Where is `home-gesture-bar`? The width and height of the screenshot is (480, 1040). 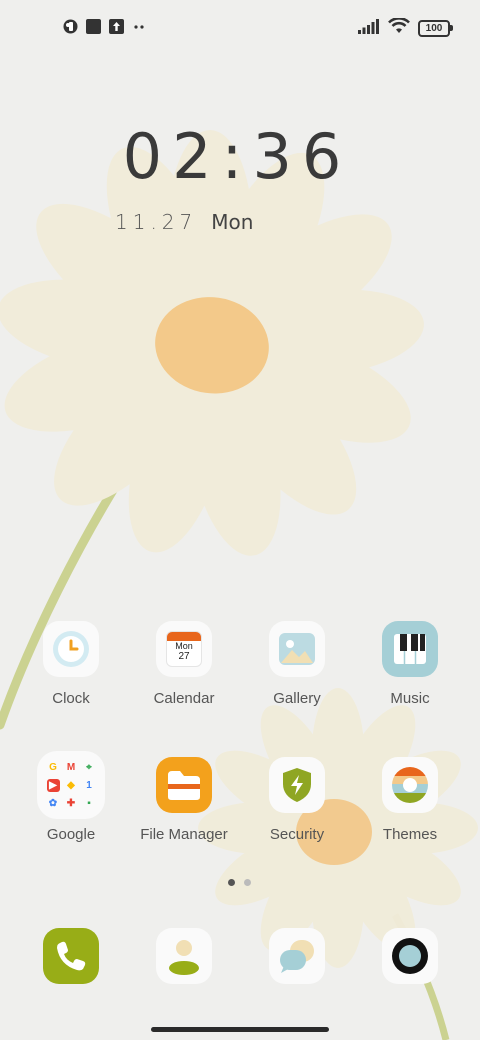
home-gesture-bar is located at coordinates (240, 1029).